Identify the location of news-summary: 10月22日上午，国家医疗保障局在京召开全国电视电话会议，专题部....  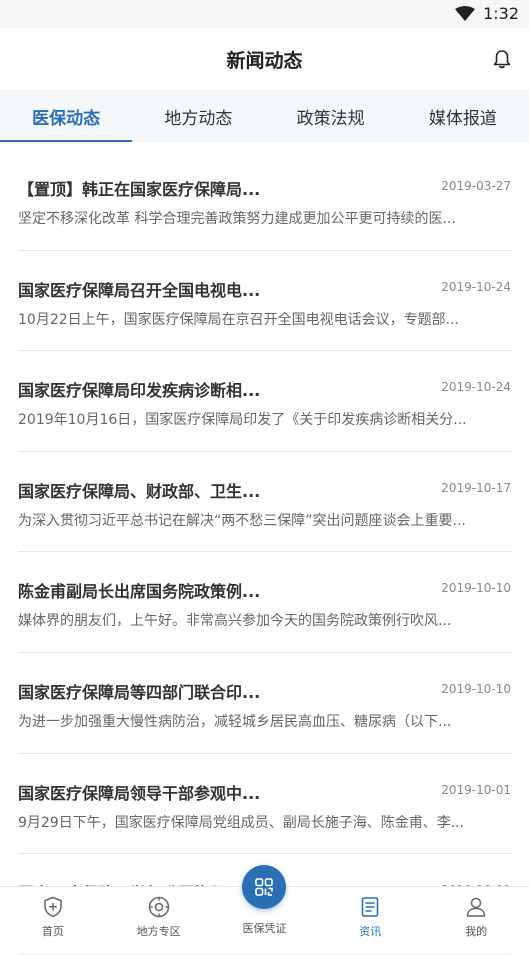
(238, 319).